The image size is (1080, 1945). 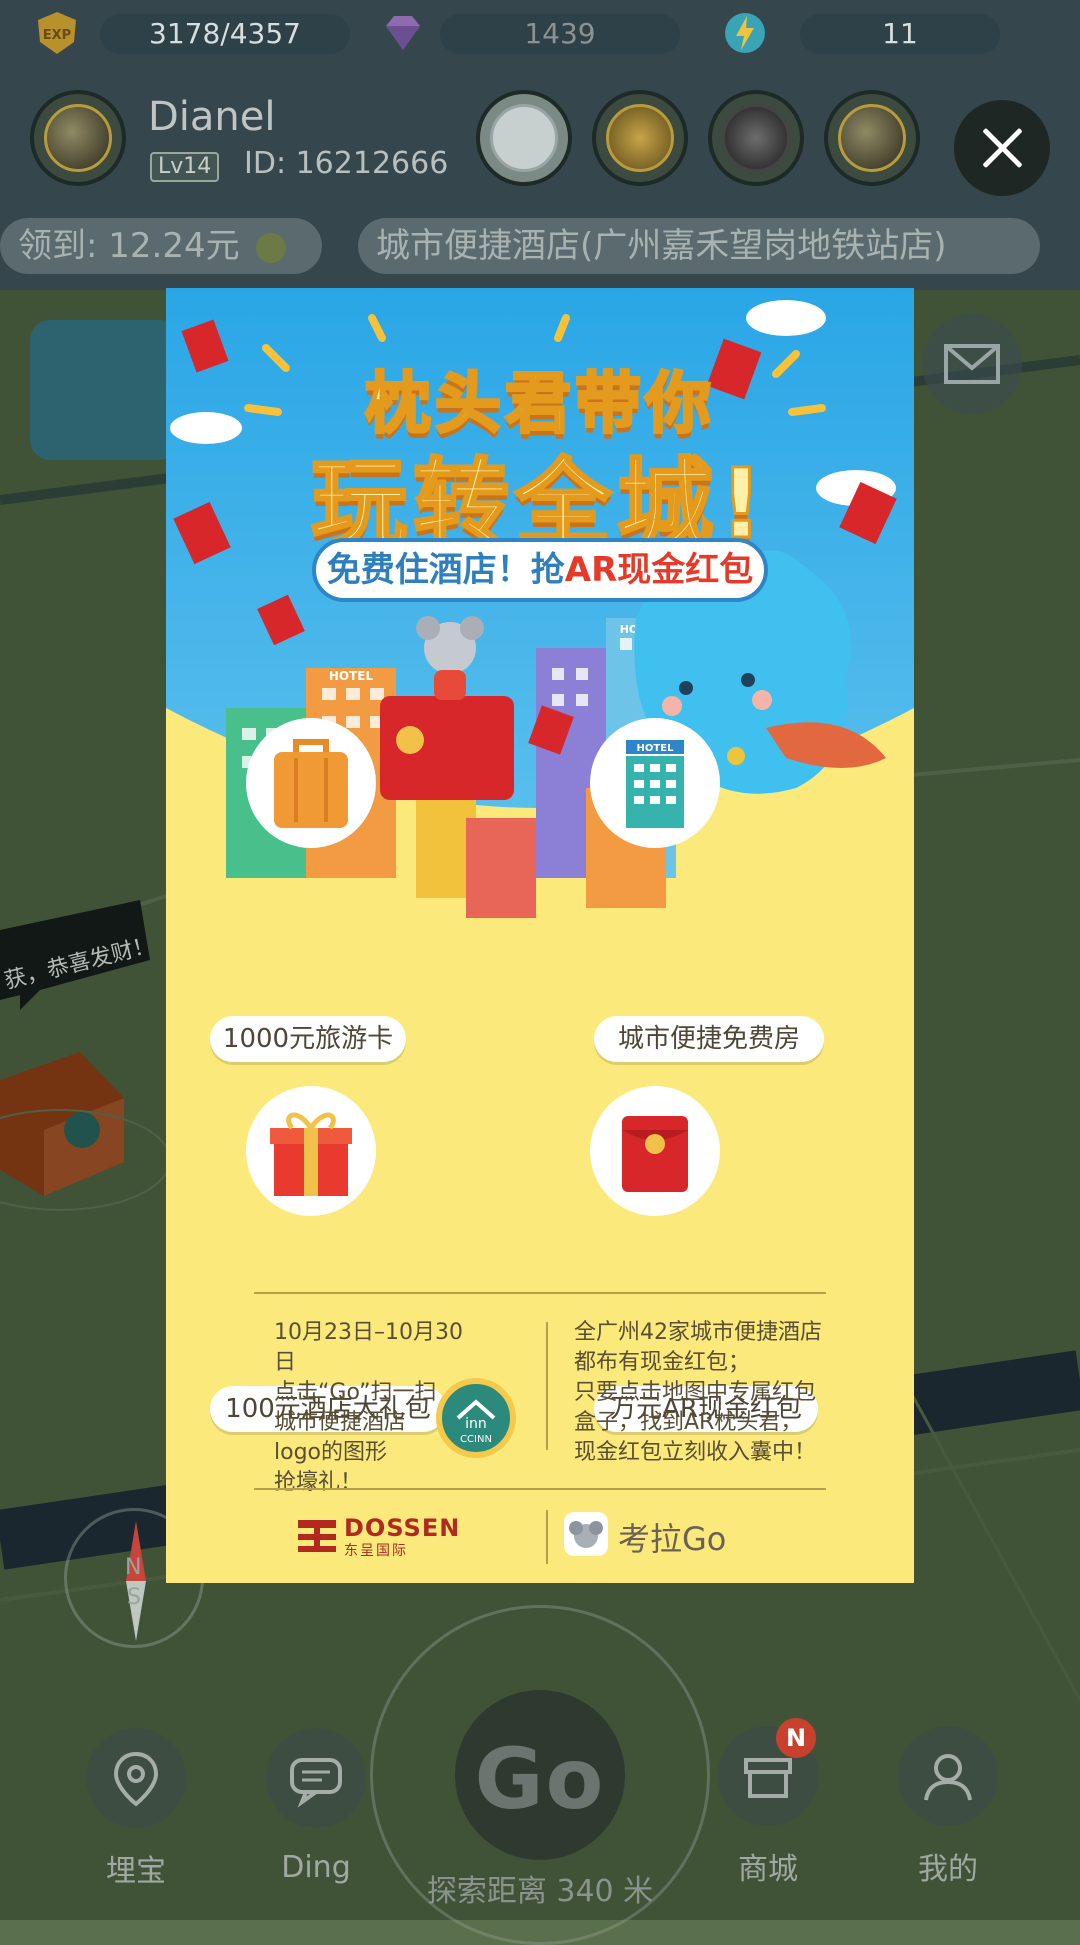 I want to click on chat-icon, so click(x=316, y=1783).